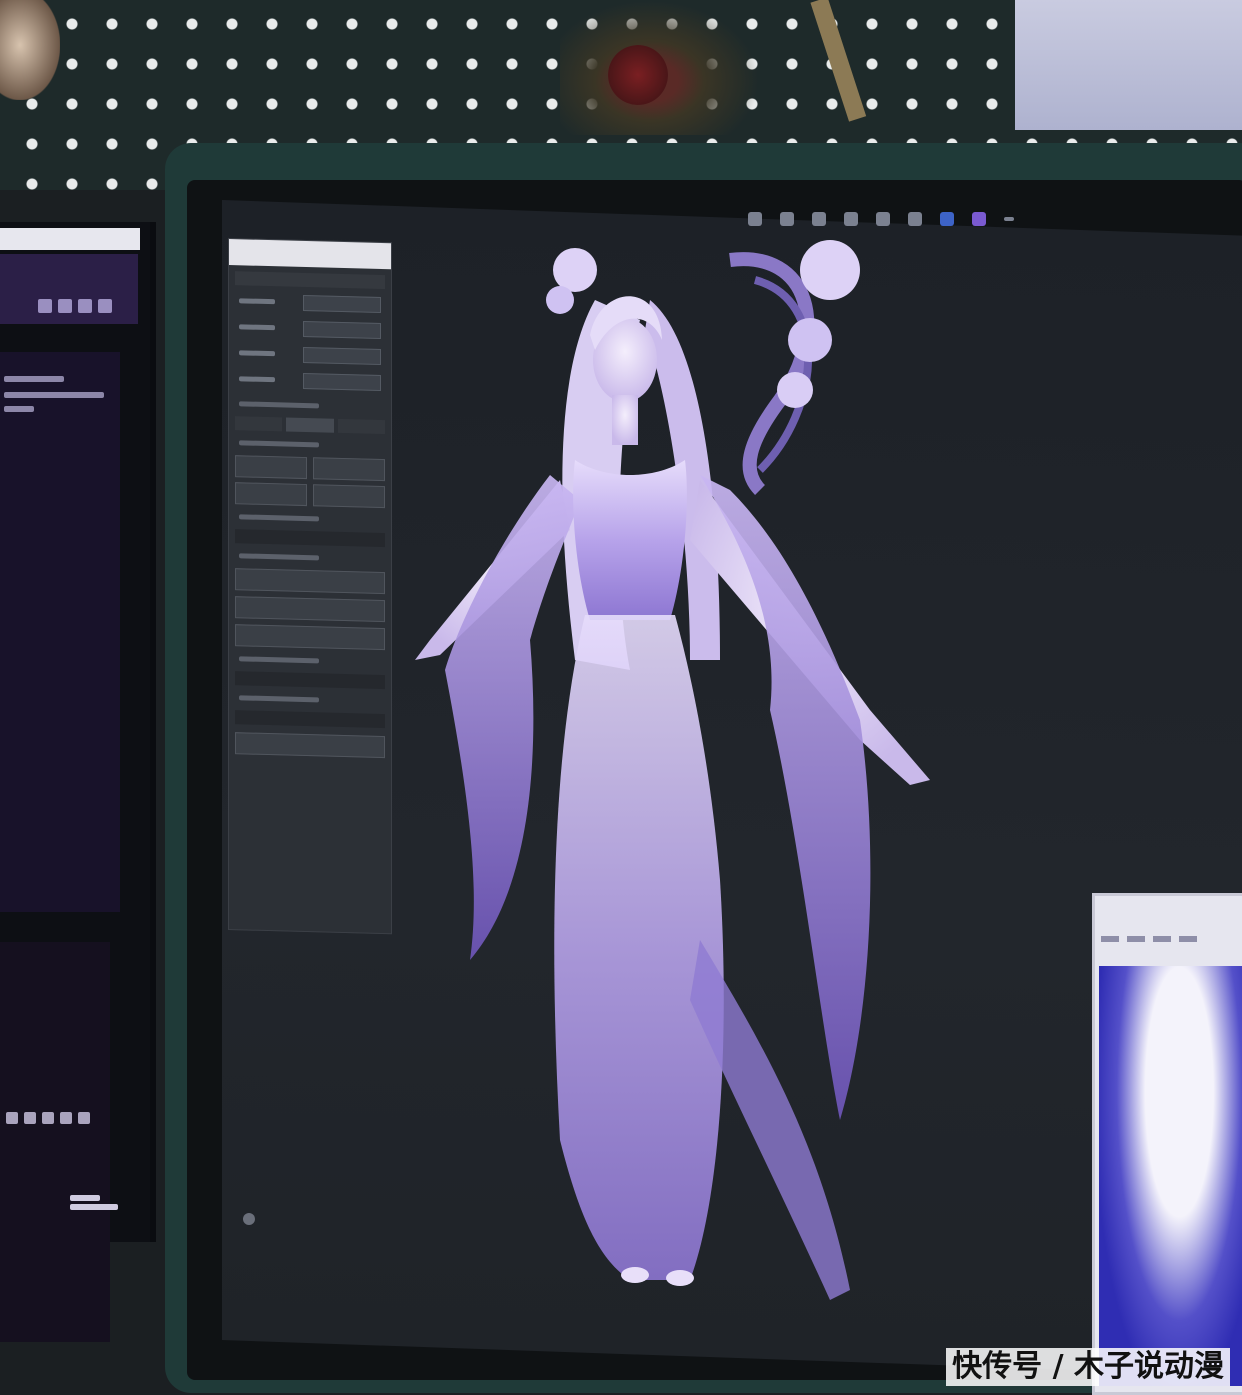 The height and width of the screenshot is (1395, 1242). I want to click on secondary-monitor, so click(1167, 1144).